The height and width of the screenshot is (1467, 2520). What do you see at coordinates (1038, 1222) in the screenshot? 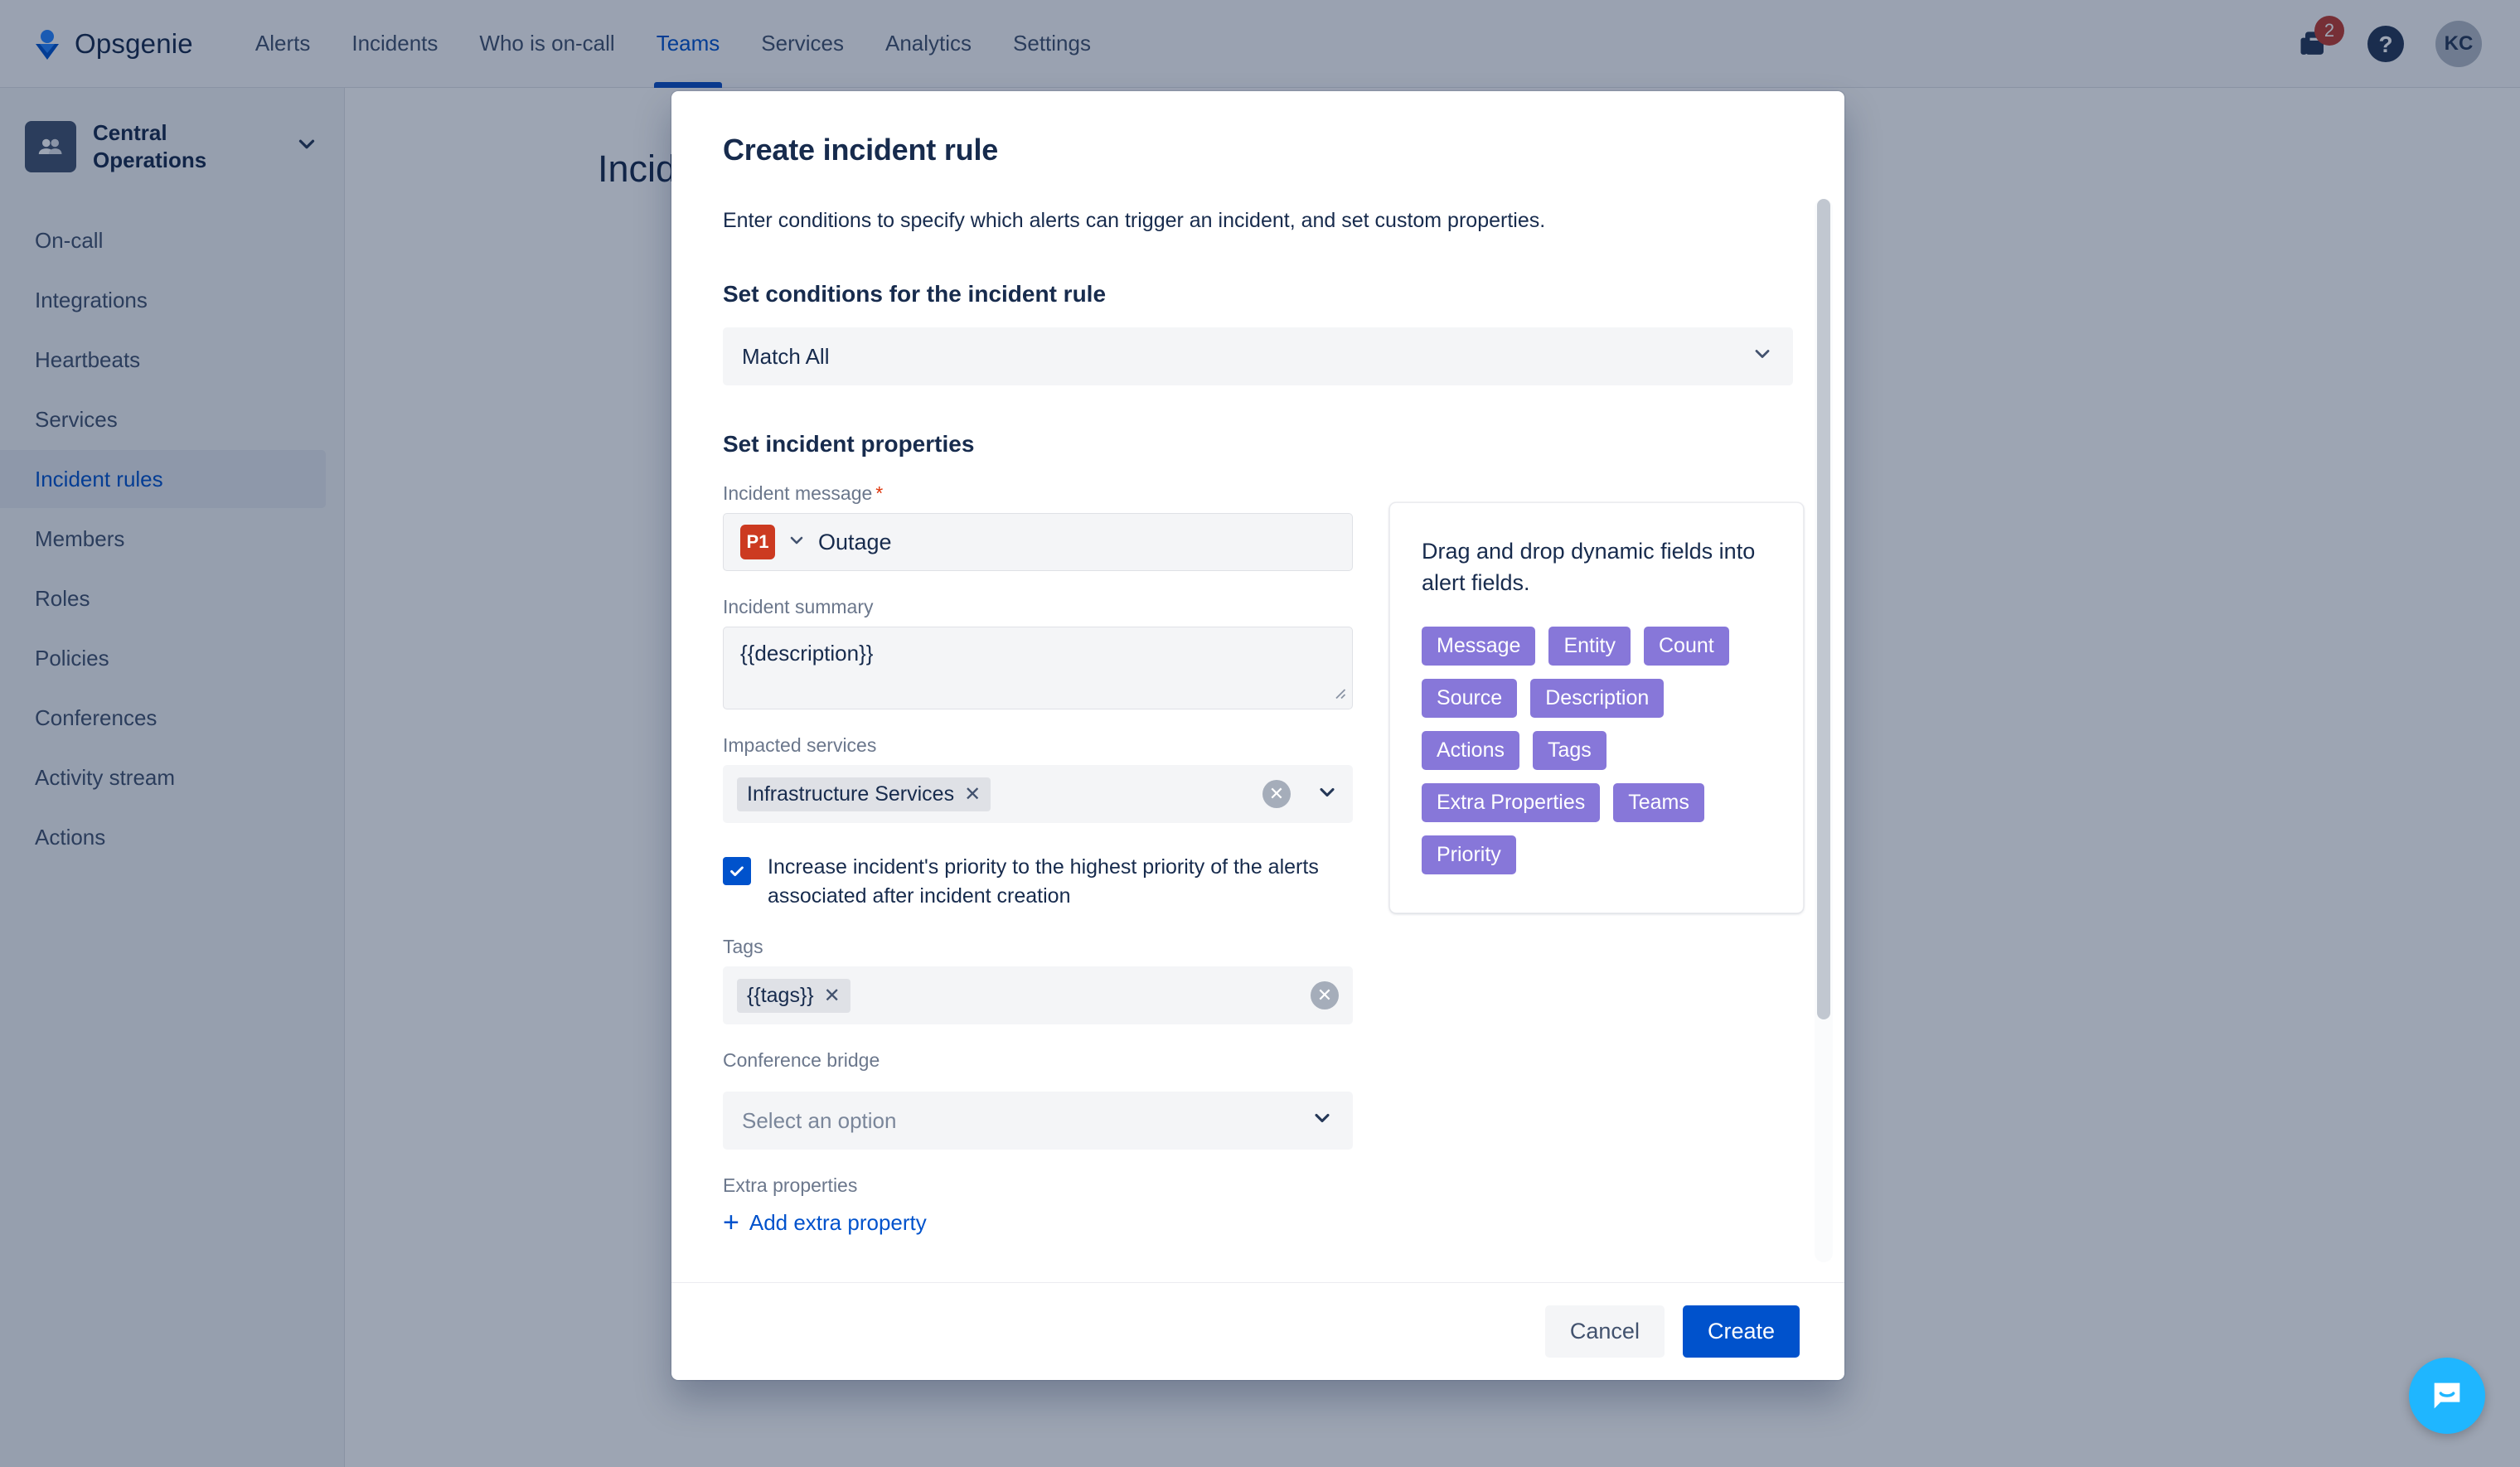
I see `add-extra-property-button: + Add extra property` at bounding box center [1038, 1222].